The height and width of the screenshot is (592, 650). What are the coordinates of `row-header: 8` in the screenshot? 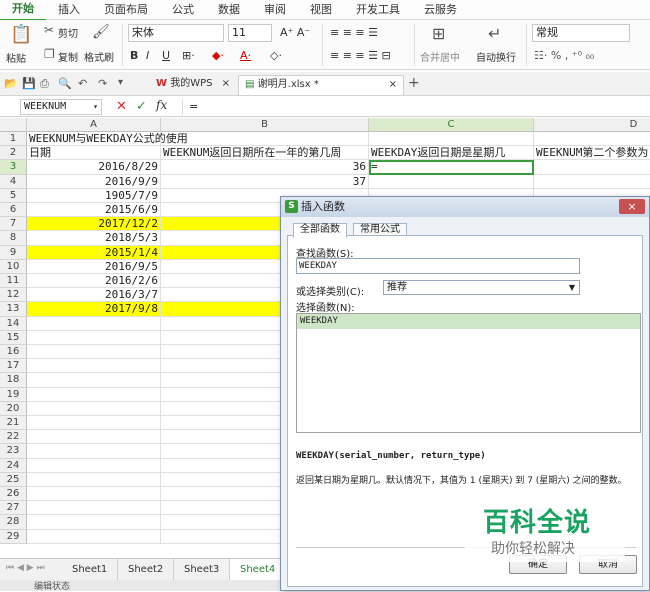 It's located at (13, 238).